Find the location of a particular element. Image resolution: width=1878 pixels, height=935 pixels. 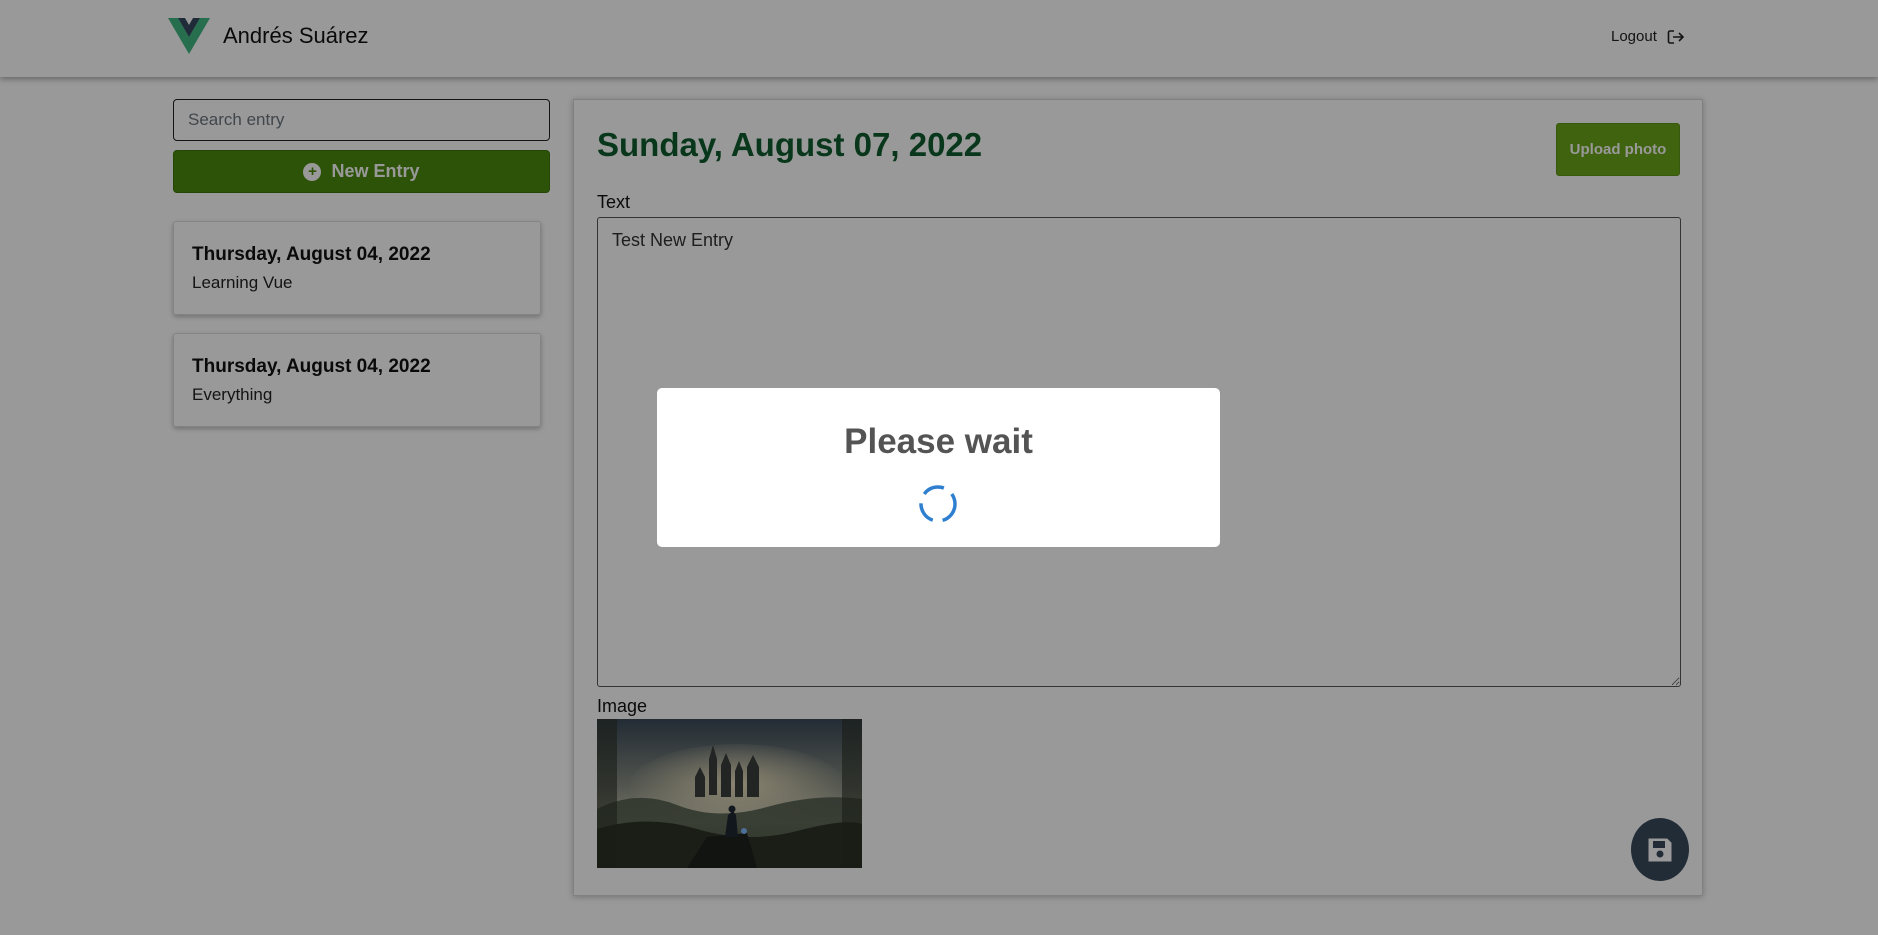

modal-title: Please wait is located at coordinates (938, 441).